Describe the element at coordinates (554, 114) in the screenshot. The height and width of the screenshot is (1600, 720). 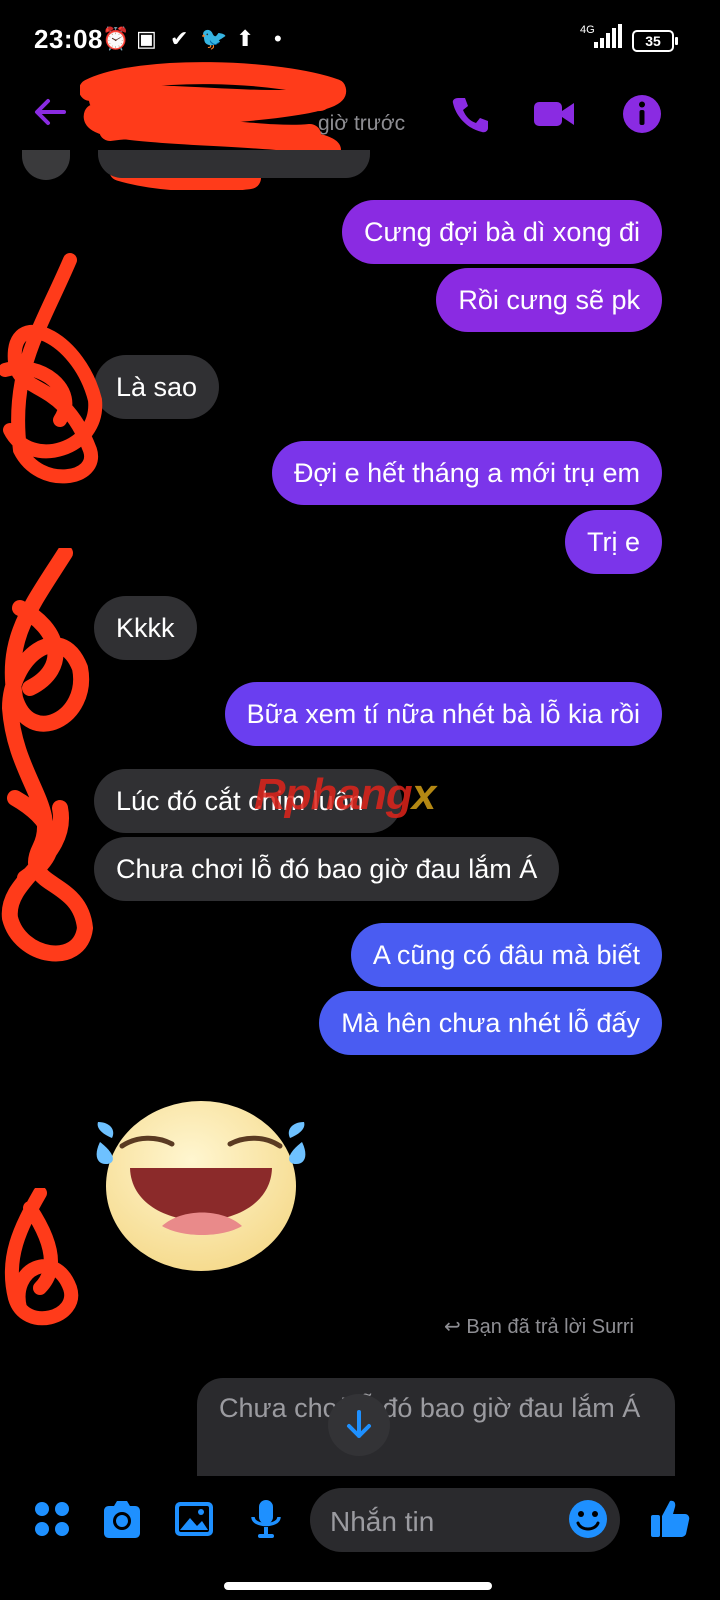
I see `video-call-icon` at that location.